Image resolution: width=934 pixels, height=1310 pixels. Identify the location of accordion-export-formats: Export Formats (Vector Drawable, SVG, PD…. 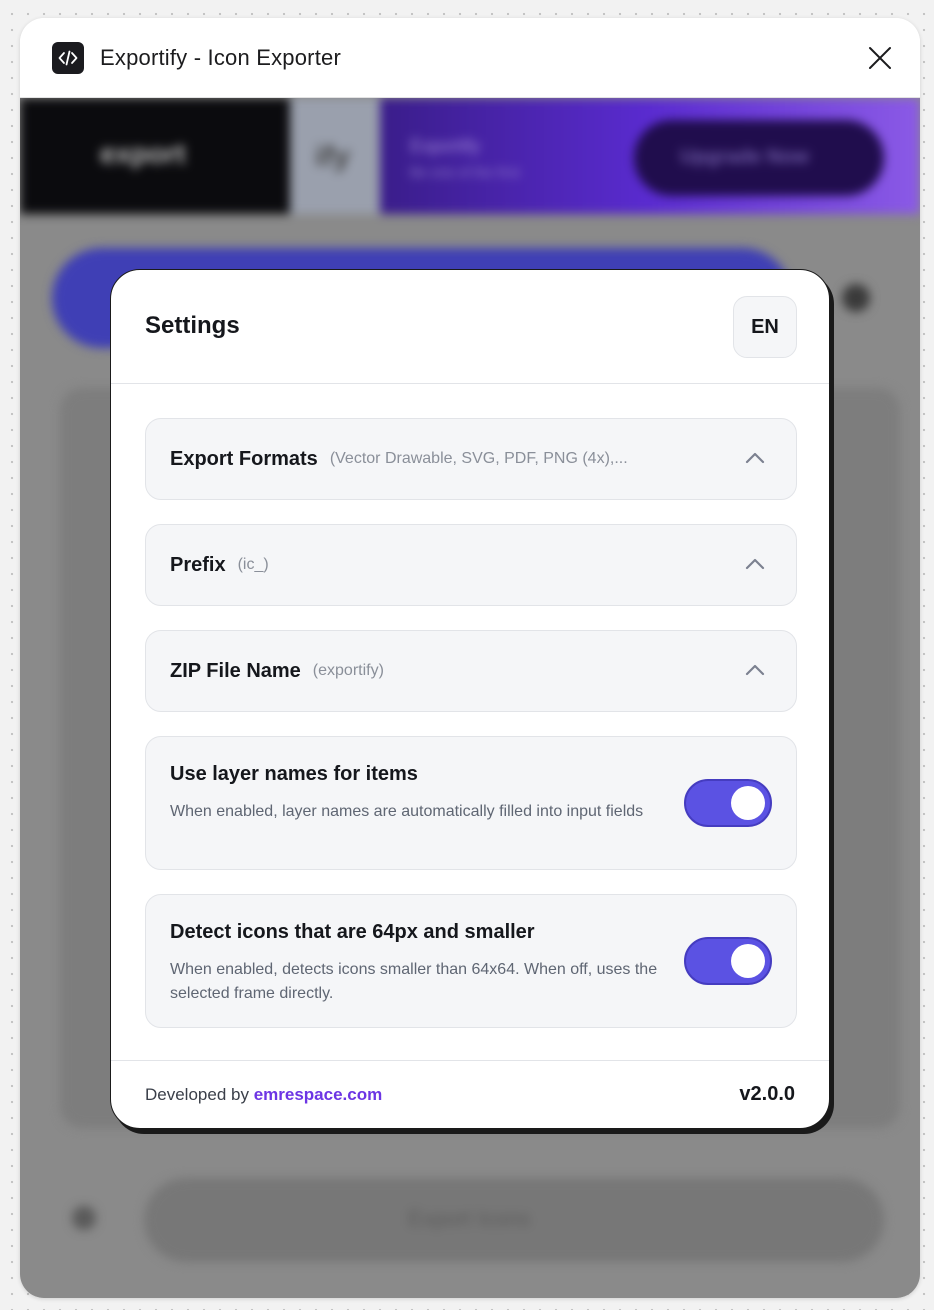
(471, 459).